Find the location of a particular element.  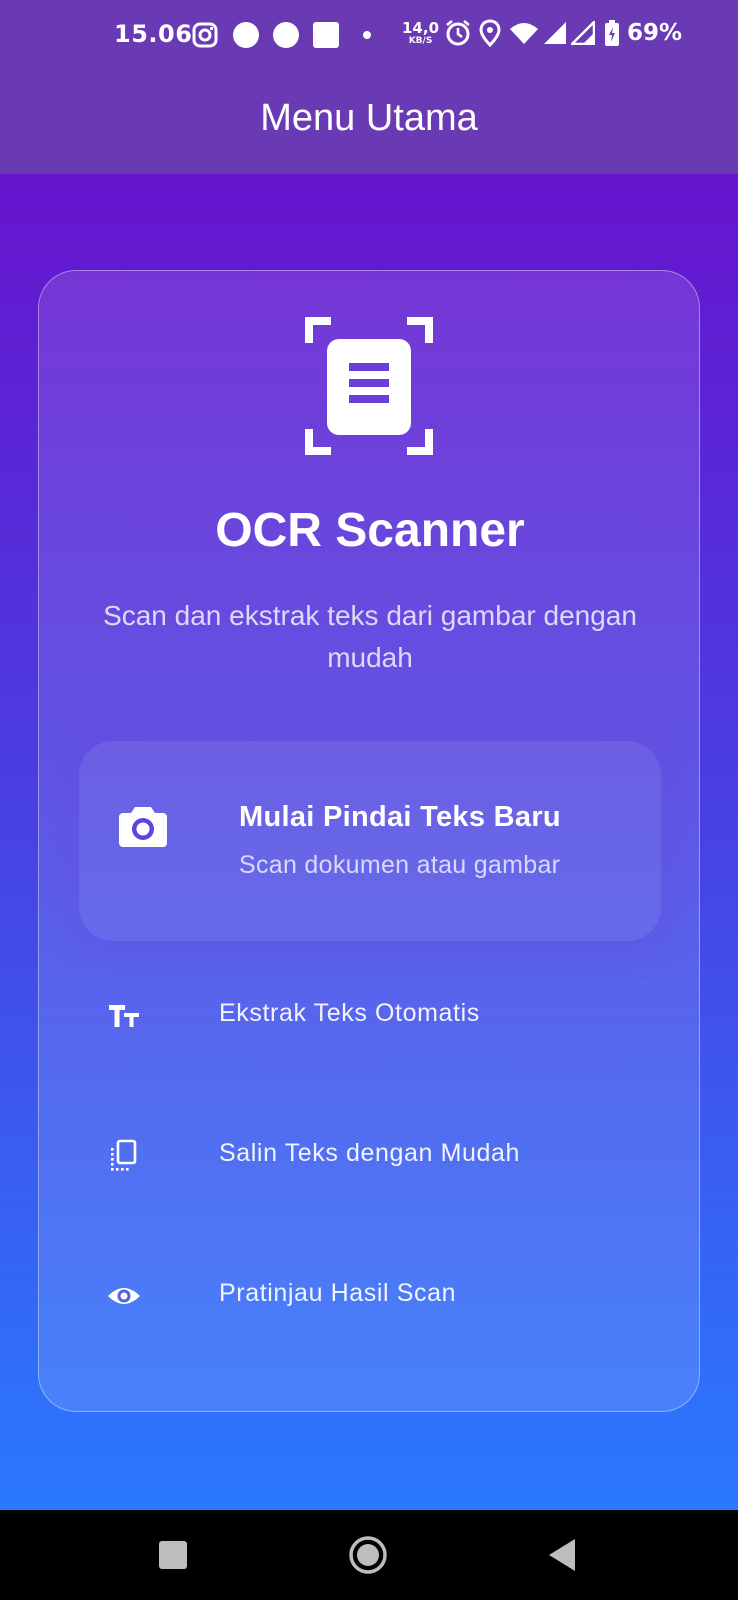

app-bar: Menu Utama is located at coordinates (369, 123).